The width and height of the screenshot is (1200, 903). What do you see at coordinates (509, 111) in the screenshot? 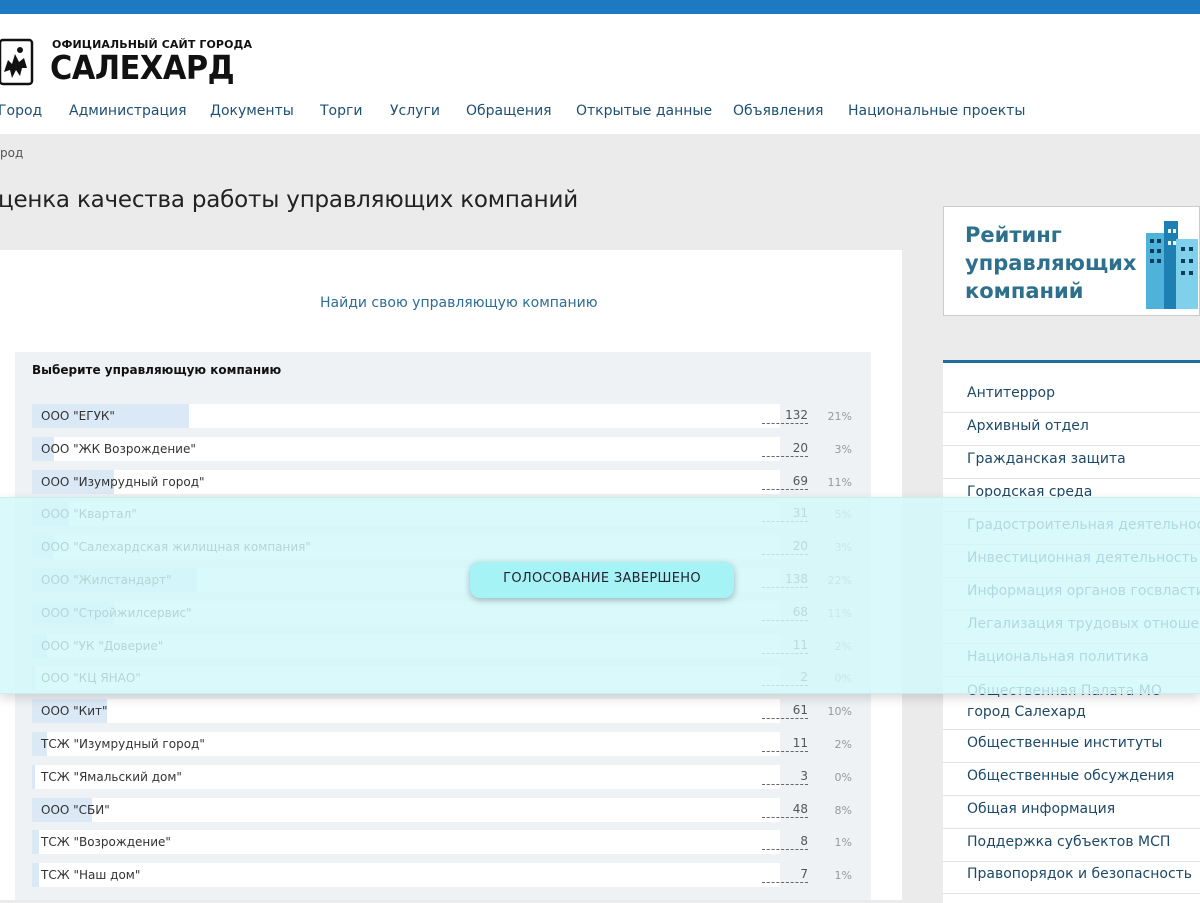
I see `nav-item-obrashcheniya: Обращения` at bounding box center [509, 111].